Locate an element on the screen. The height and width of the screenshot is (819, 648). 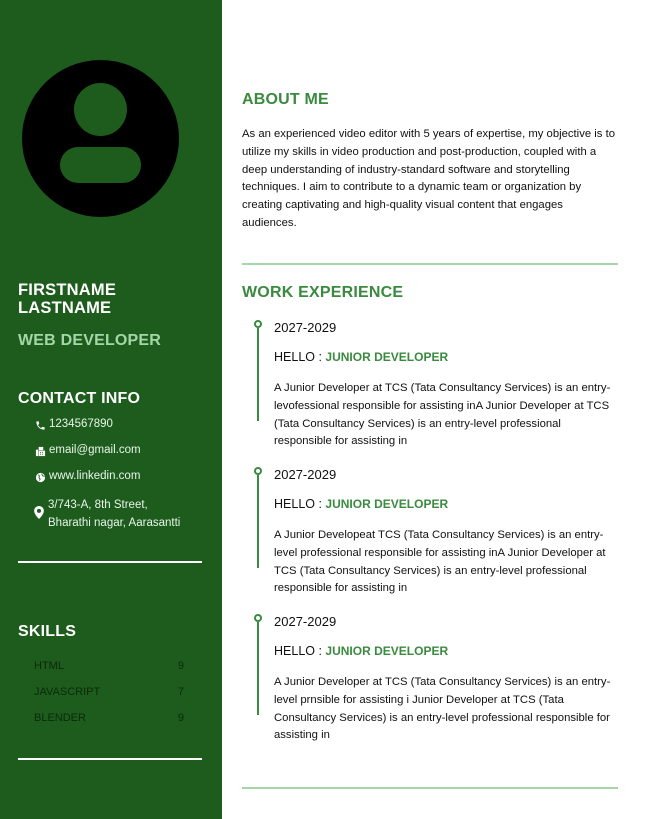
avatar-icon is located at coordinates (100, 138).